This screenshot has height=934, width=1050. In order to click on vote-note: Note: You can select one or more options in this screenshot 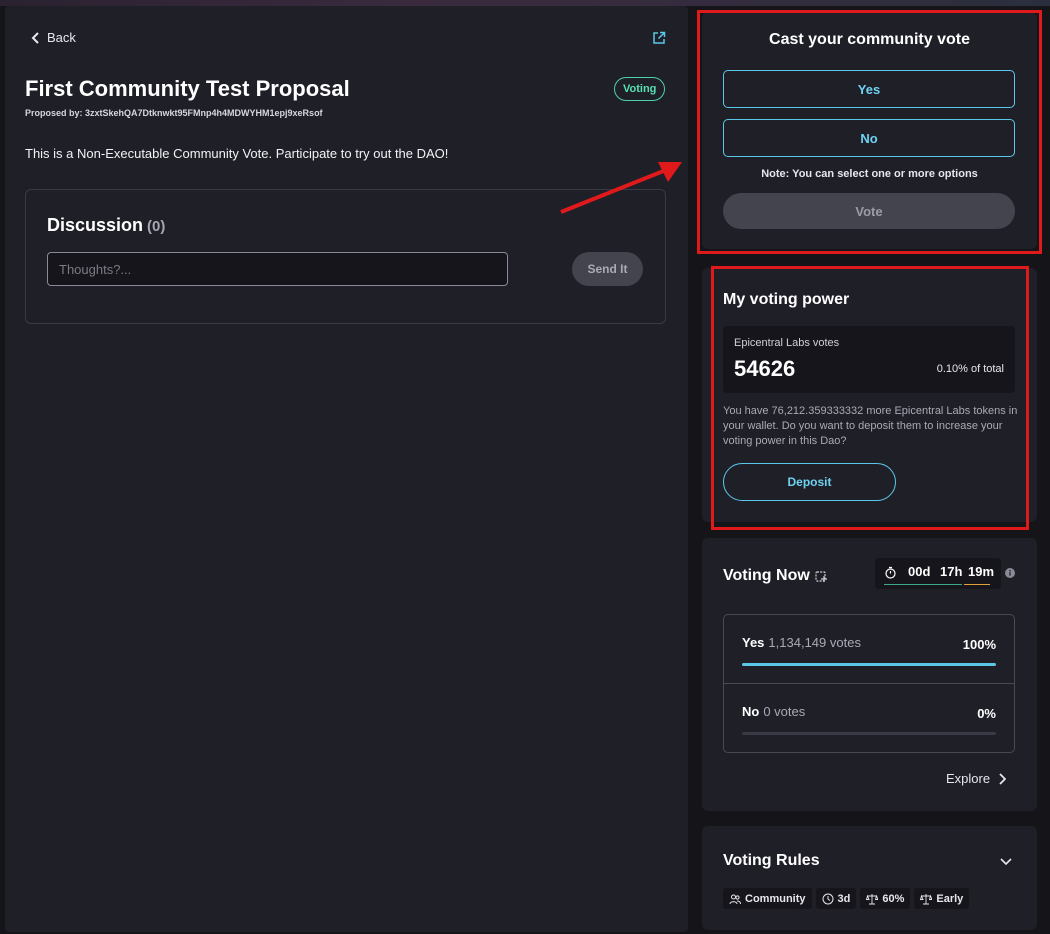, I will do `click(869, 174)`.